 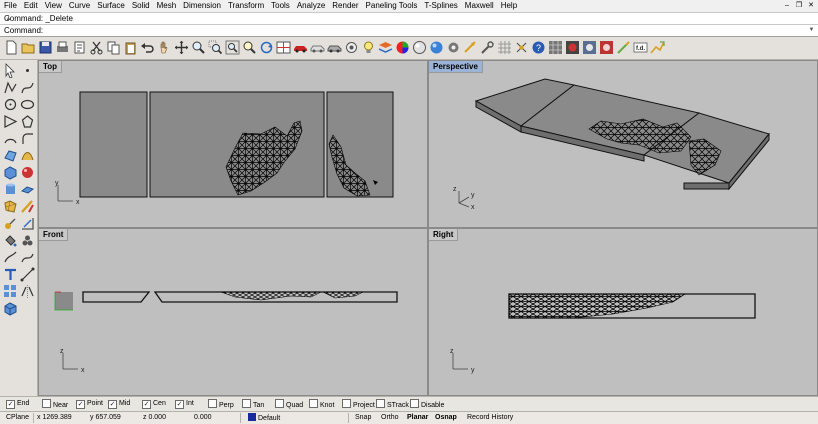 What do you see at coordinates (201, 5) in the screenshot?
I see `menu-dimension: Dimension` at bounding box center [201, 5].